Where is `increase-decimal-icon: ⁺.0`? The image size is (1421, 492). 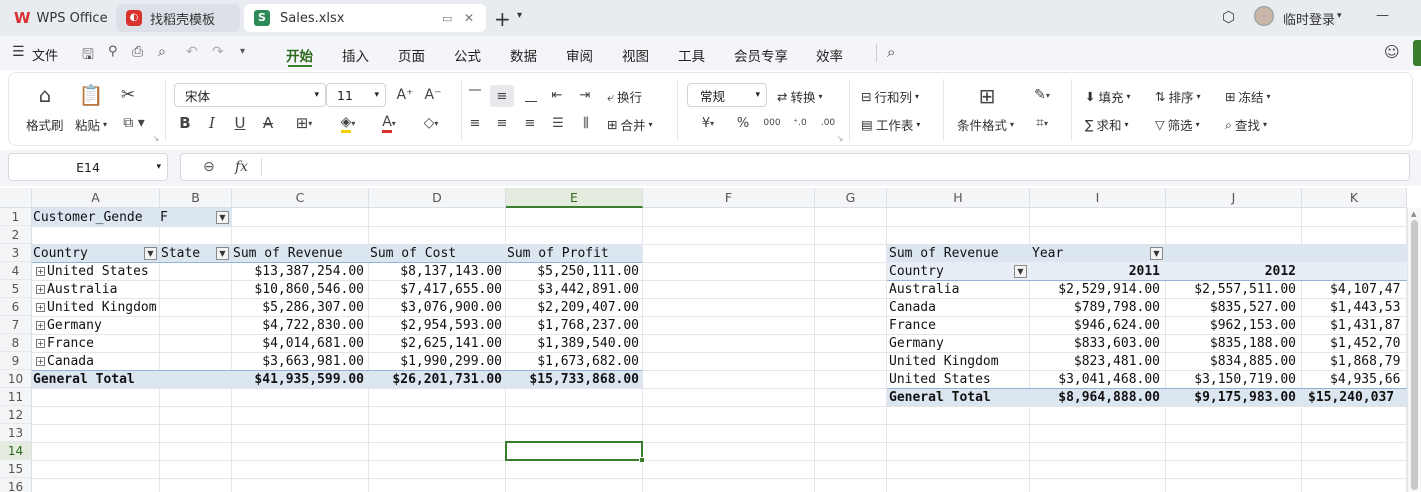 increase-decimal-icon: ⁺.0 is located at coordinates (800, 123).